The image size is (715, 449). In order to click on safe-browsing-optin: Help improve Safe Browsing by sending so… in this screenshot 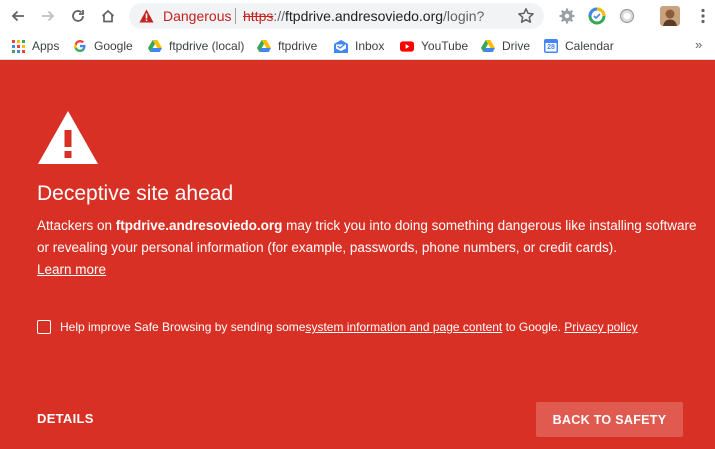, I will do `click(372, 327)`.